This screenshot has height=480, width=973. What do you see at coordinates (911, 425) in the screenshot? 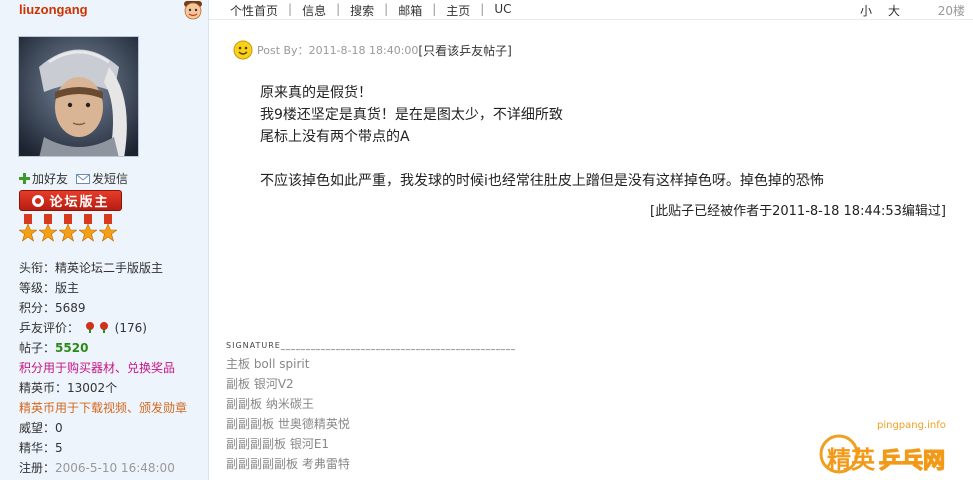
I see `watermark-url: pingpang.info` at bounding box center [911, 425].